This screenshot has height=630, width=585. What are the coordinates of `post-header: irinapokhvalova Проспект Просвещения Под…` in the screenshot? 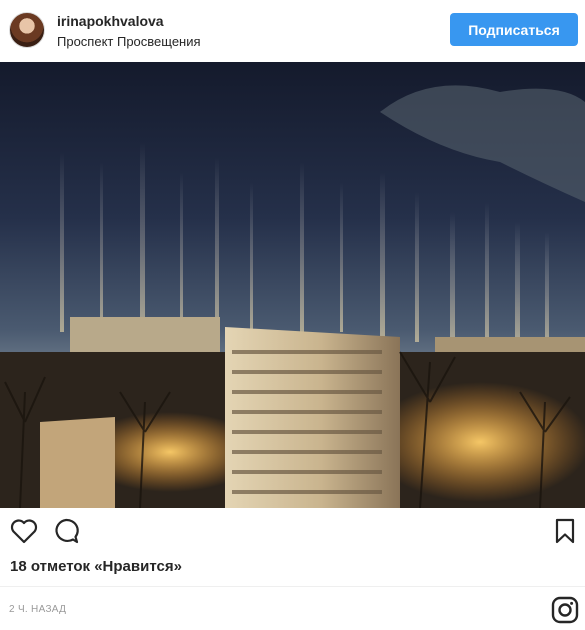 It's located at (292, 31).